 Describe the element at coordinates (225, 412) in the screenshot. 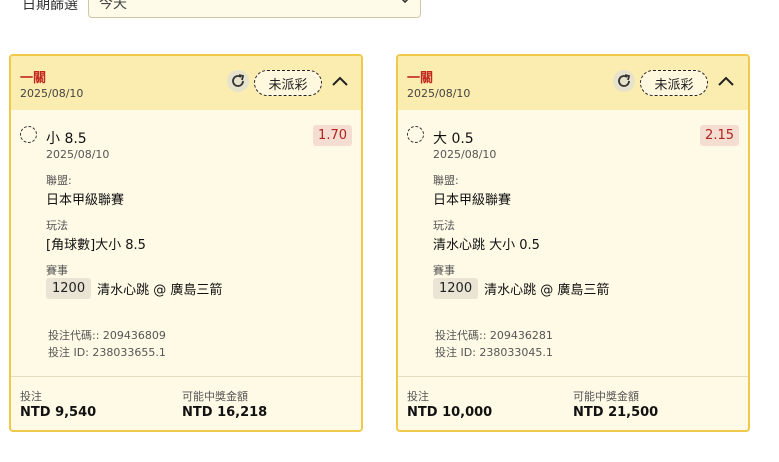

I see `payout-value: NTD 16,218` at that location.